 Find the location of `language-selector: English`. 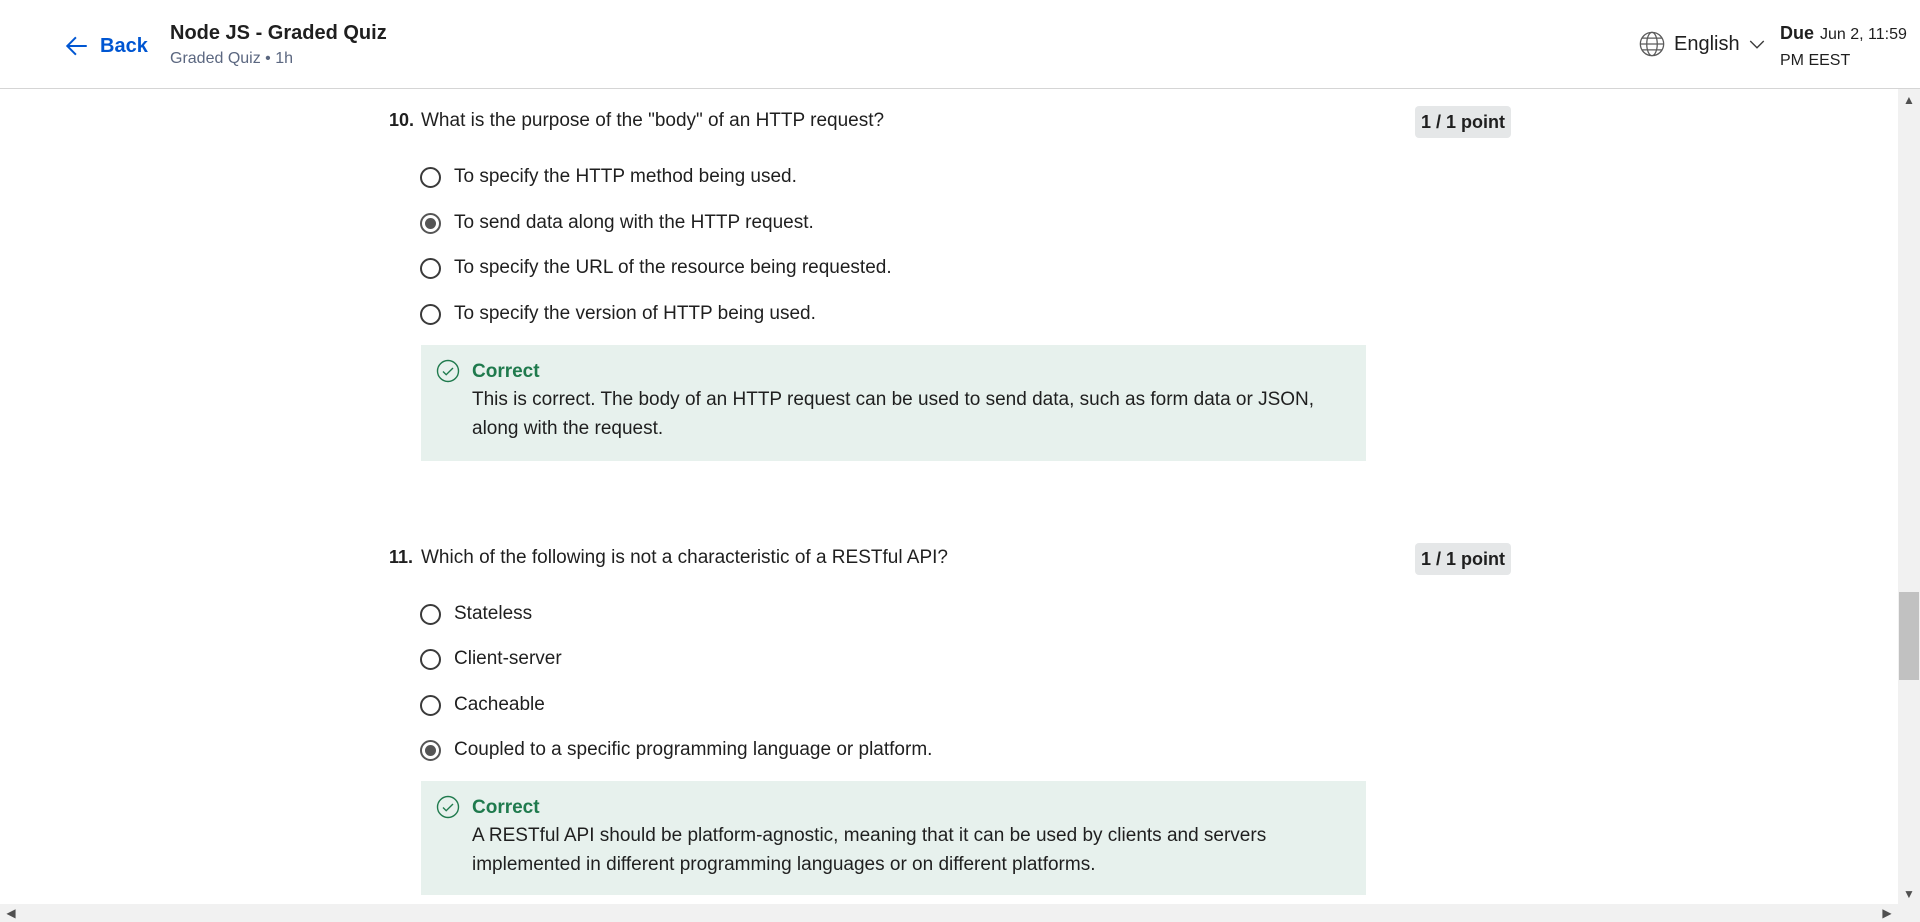

language-selector: English is located at coordinates (1702, 44).